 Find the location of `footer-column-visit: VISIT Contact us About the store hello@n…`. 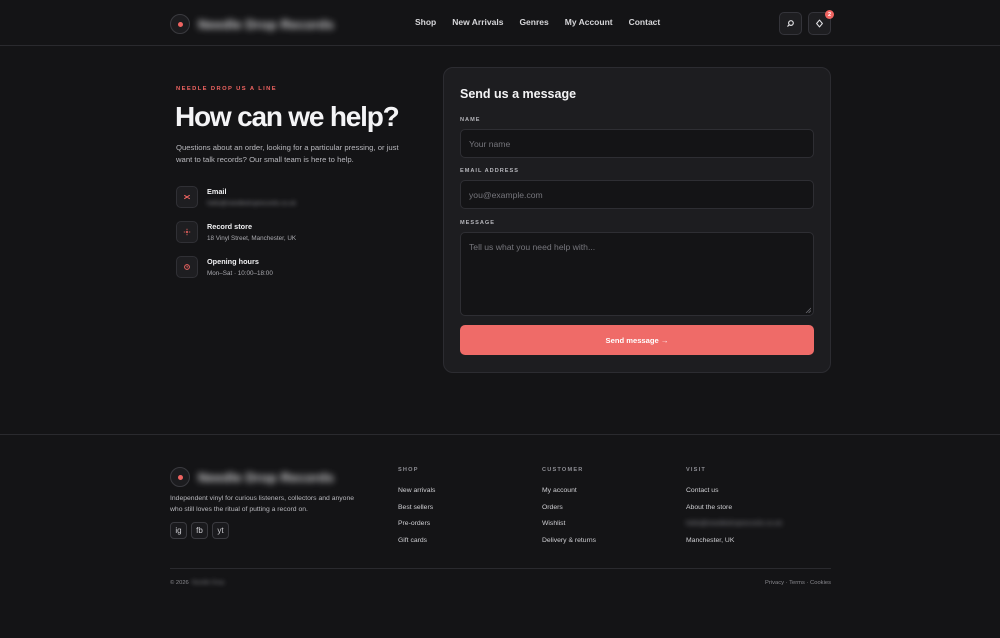

footer-column-visit: VISIT Contact us About the store hello@n… is located at coordinates (734, 505).